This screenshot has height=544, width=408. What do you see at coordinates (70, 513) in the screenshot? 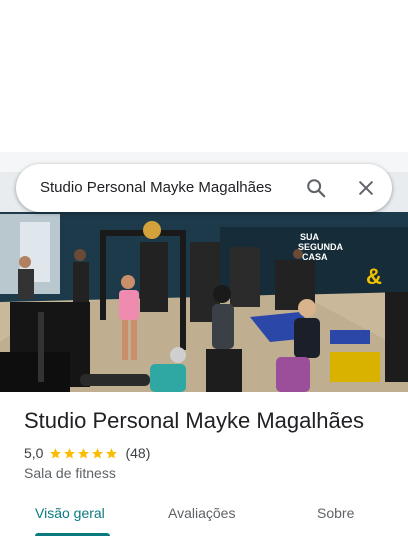
I see `tab-overview: Visão geral` at bounding box center [70, 513].